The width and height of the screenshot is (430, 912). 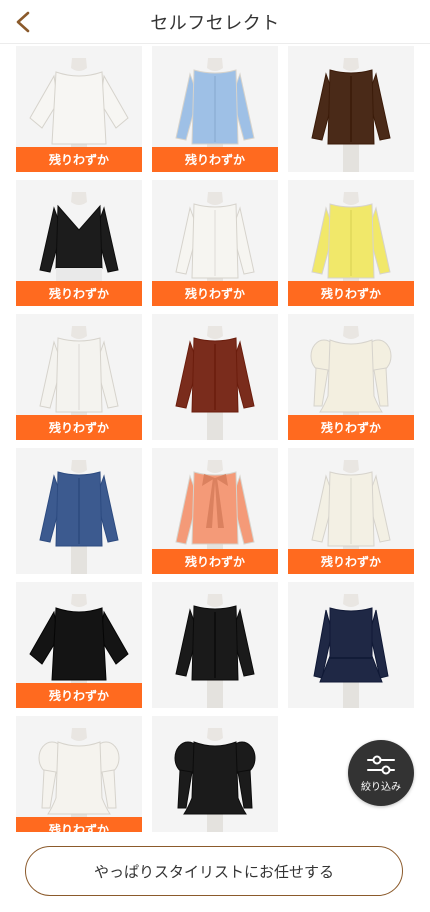 I want to click on filter-button: 絞り込み, so click(x=381, y=773).